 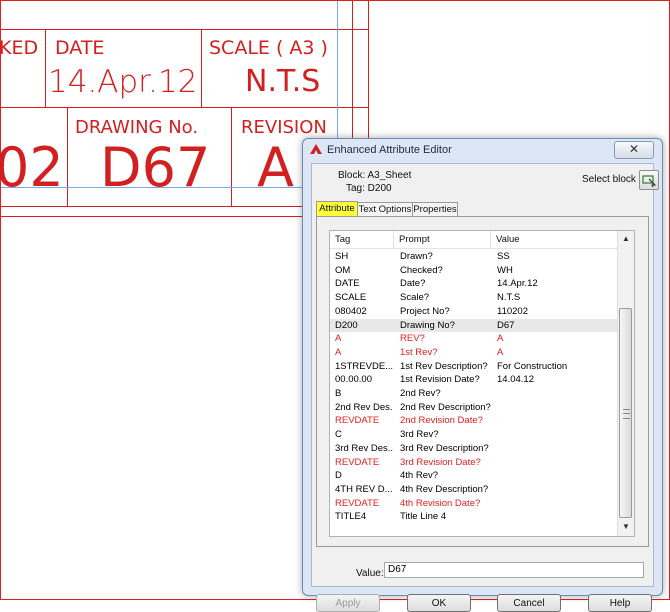 What do you see at coordinates (419, 476) in the screenshot?
I see `cell-prompt: 4th Rev?` at bounding box center [419, 476].